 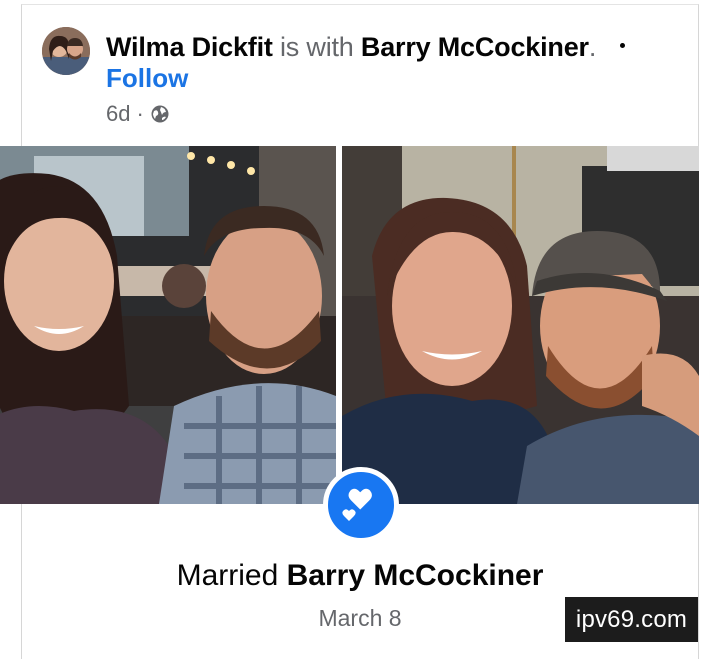 I want to click on tagged-suffix: ., so click(x=592, y=47).